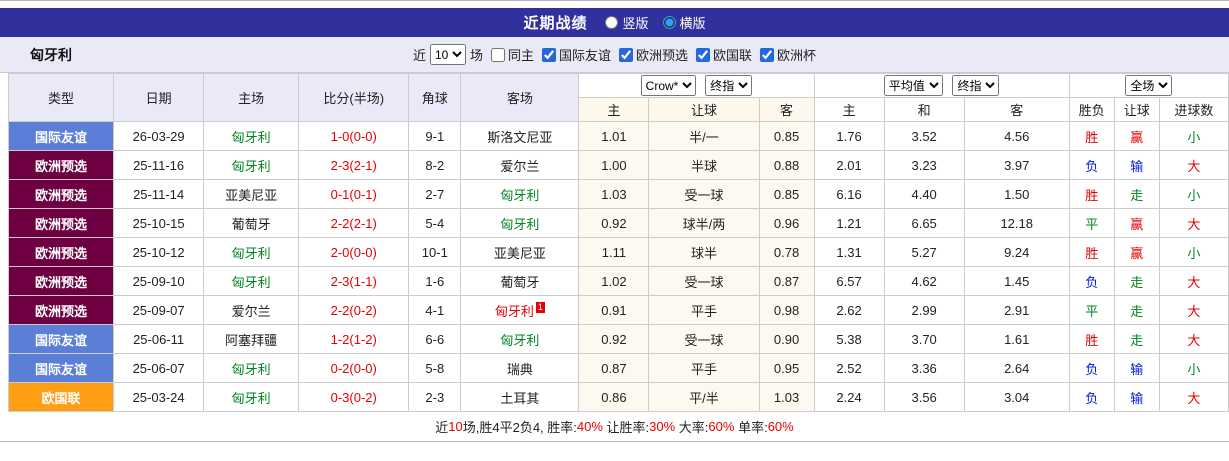  What do you see at coordinates (354, 281) in the screenshot?
I see `match-score-link: 2-3(1-1)` at bounding box center [354, 281].